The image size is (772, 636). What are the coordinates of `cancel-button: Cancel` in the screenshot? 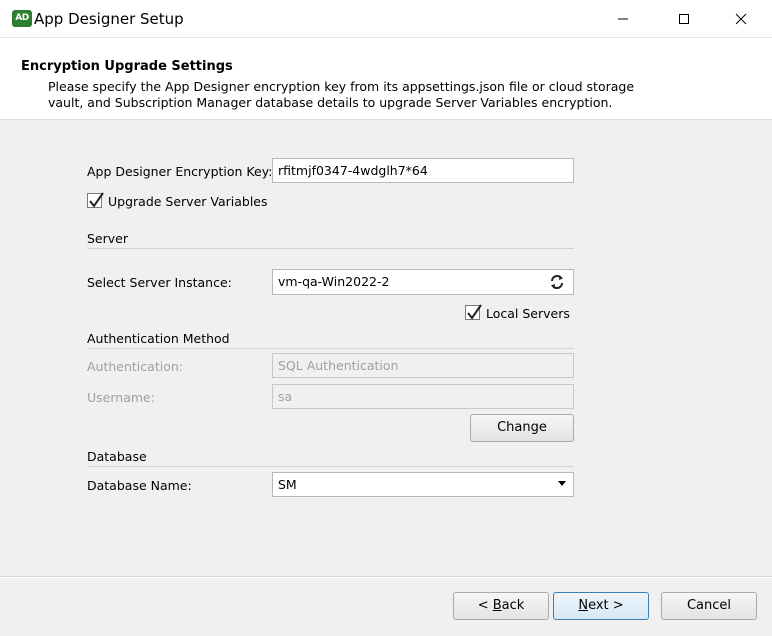 It's located at (709, 606).